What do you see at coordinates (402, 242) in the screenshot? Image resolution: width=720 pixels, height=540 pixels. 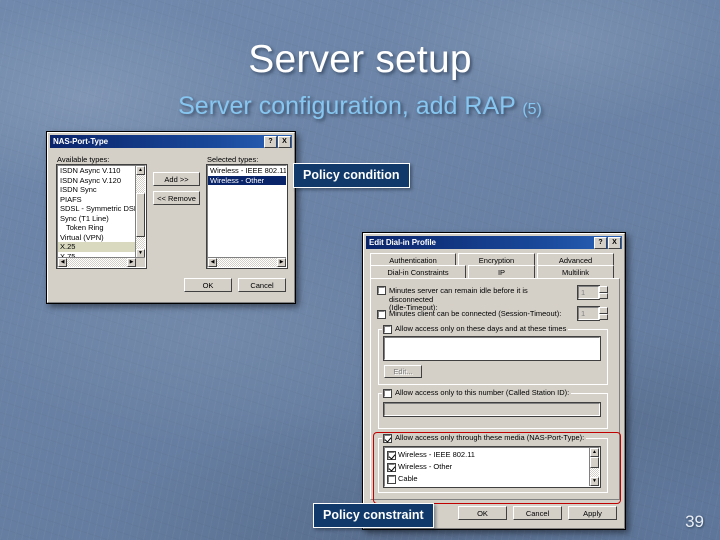 I see `dialin-profile-title: Edit Dial-in Profile` at bounding box center [402, 242].